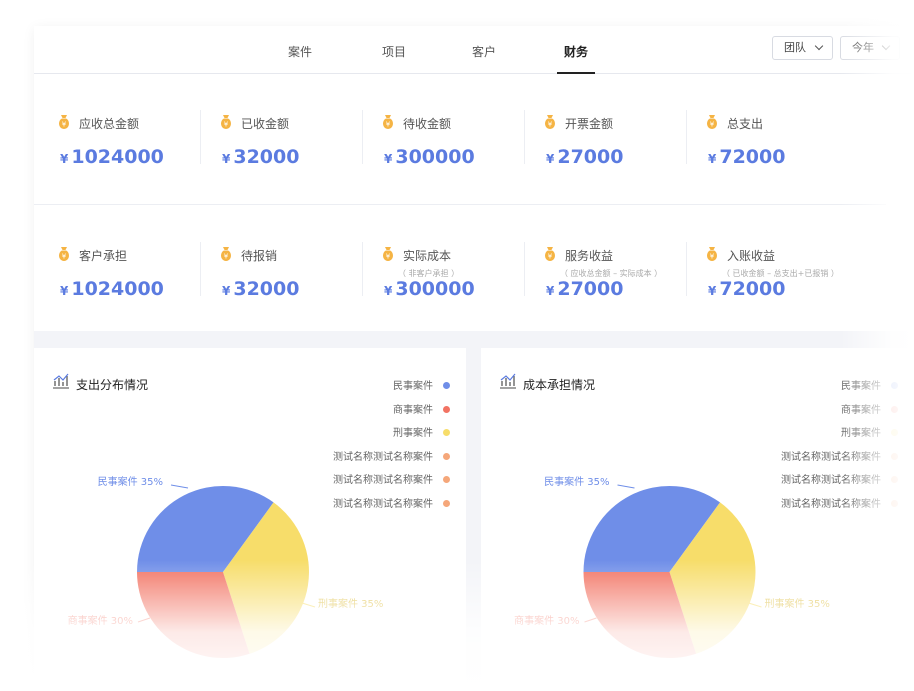  I want to click on stat-client-borne: ¥ 客户承担 ¥1024000, so click(115, 284).